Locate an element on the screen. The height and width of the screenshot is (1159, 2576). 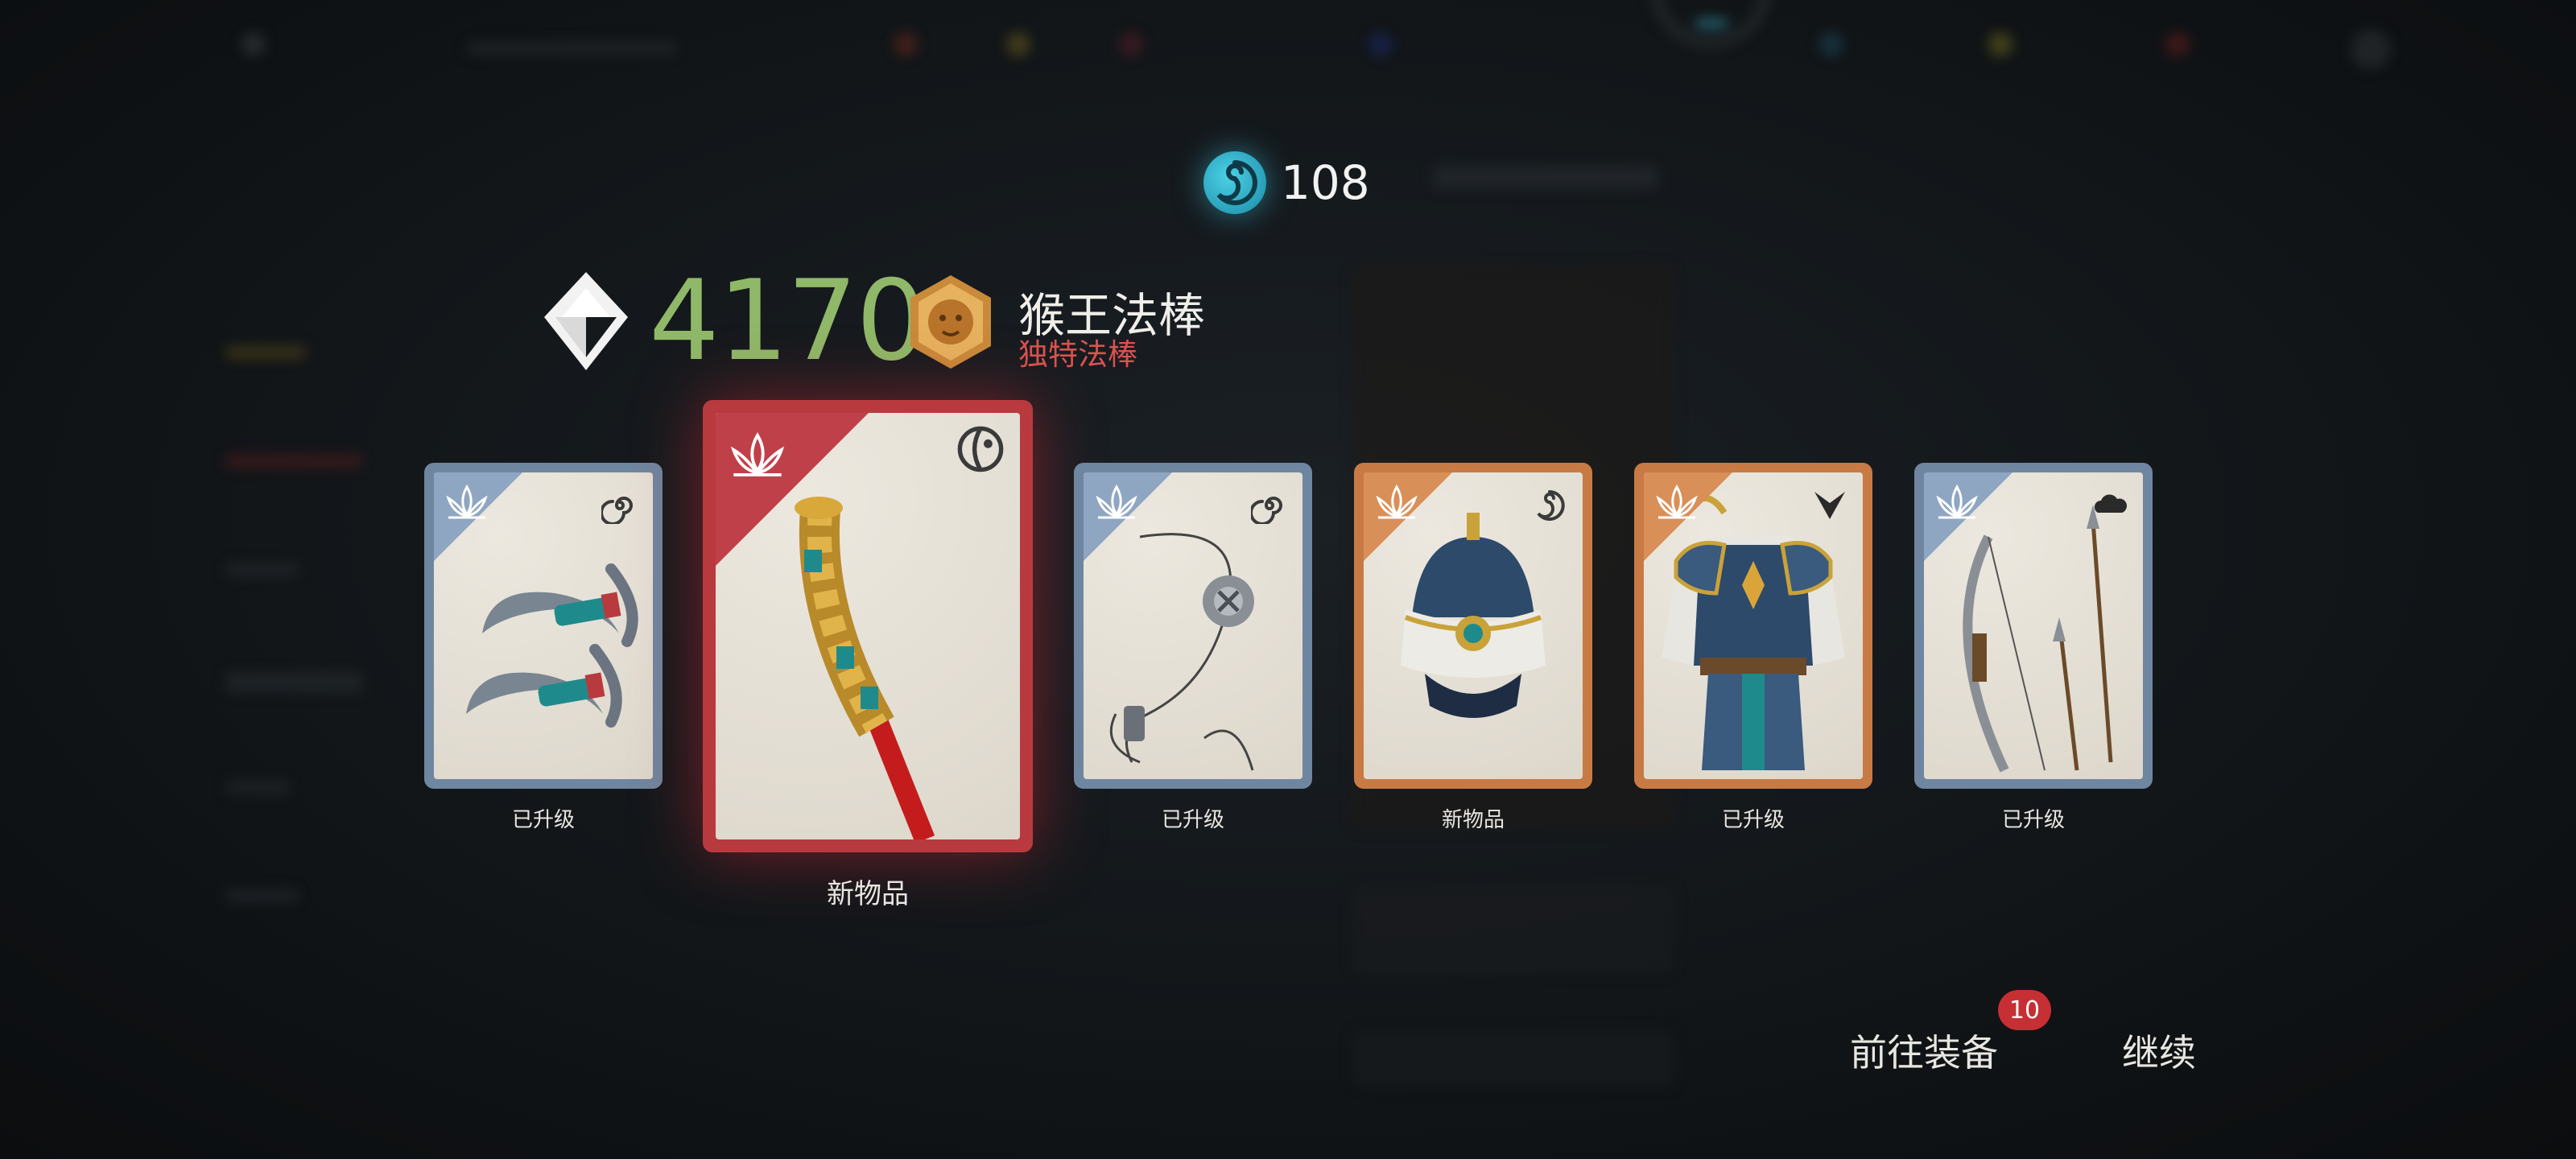
power-value: 4170 is located at coordinates (788, 321).